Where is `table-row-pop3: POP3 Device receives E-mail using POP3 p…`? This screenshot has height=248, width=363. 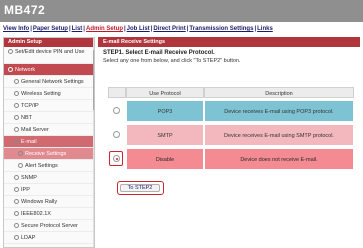
table-row-pop3: POP3 Device receives E-mail using POP3 p… is located at coordinates (231, 111).